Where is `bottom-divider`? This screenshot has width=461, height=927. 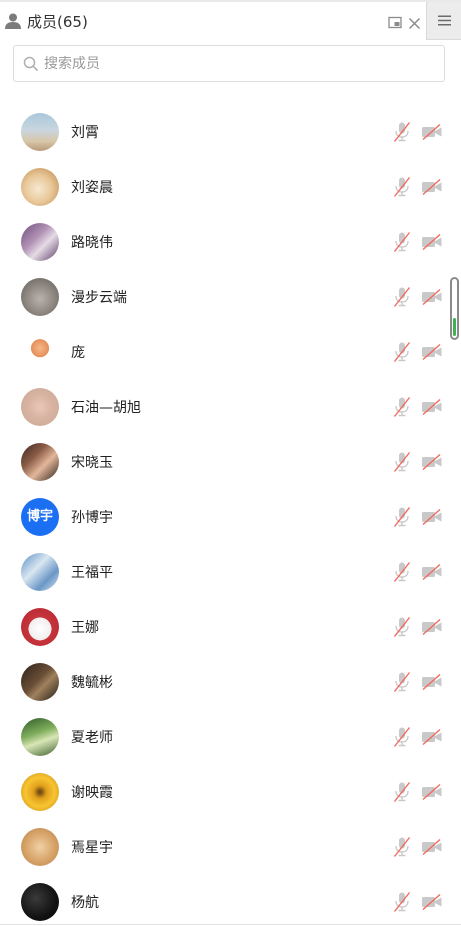 bottom-divider is located at coordinates (230, 924).